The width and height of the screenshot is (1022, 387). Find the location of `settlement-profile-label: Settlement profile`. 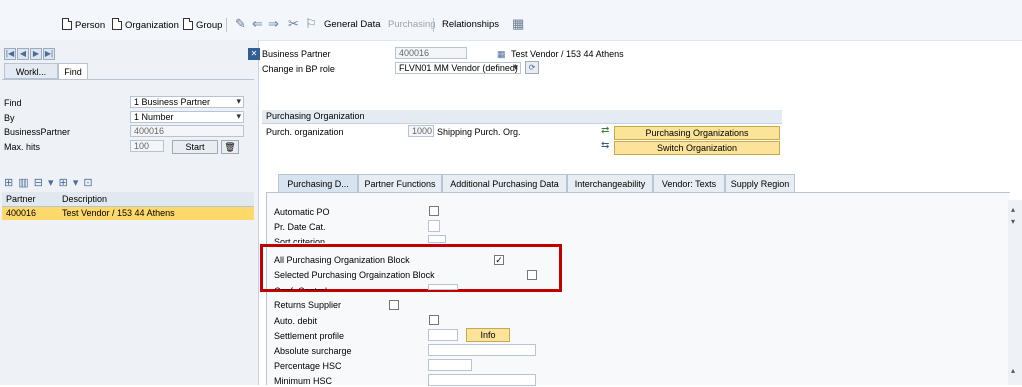

settlement-profile-label: Settlement profile is located at coordinates (309, 336).